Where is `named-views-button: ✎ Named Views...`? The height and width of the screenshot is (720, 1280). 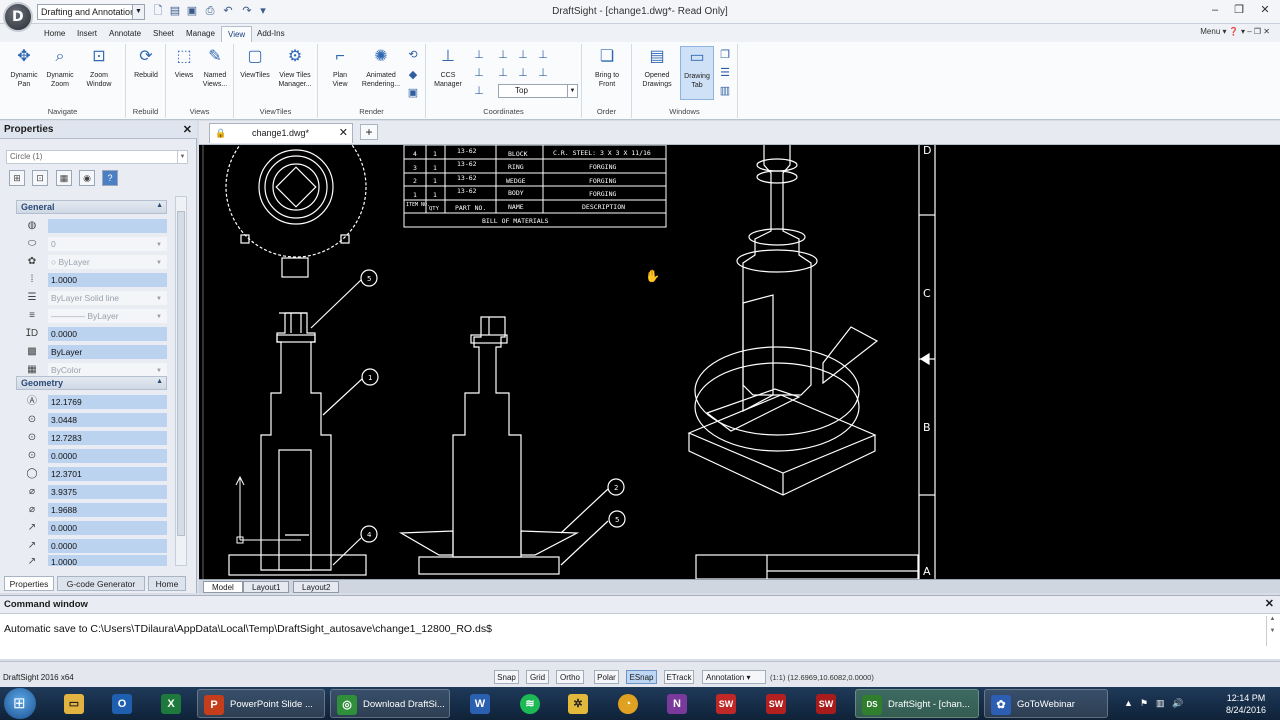
named-views-button: ✎ Named Views... is located at coordinates (215, 67).